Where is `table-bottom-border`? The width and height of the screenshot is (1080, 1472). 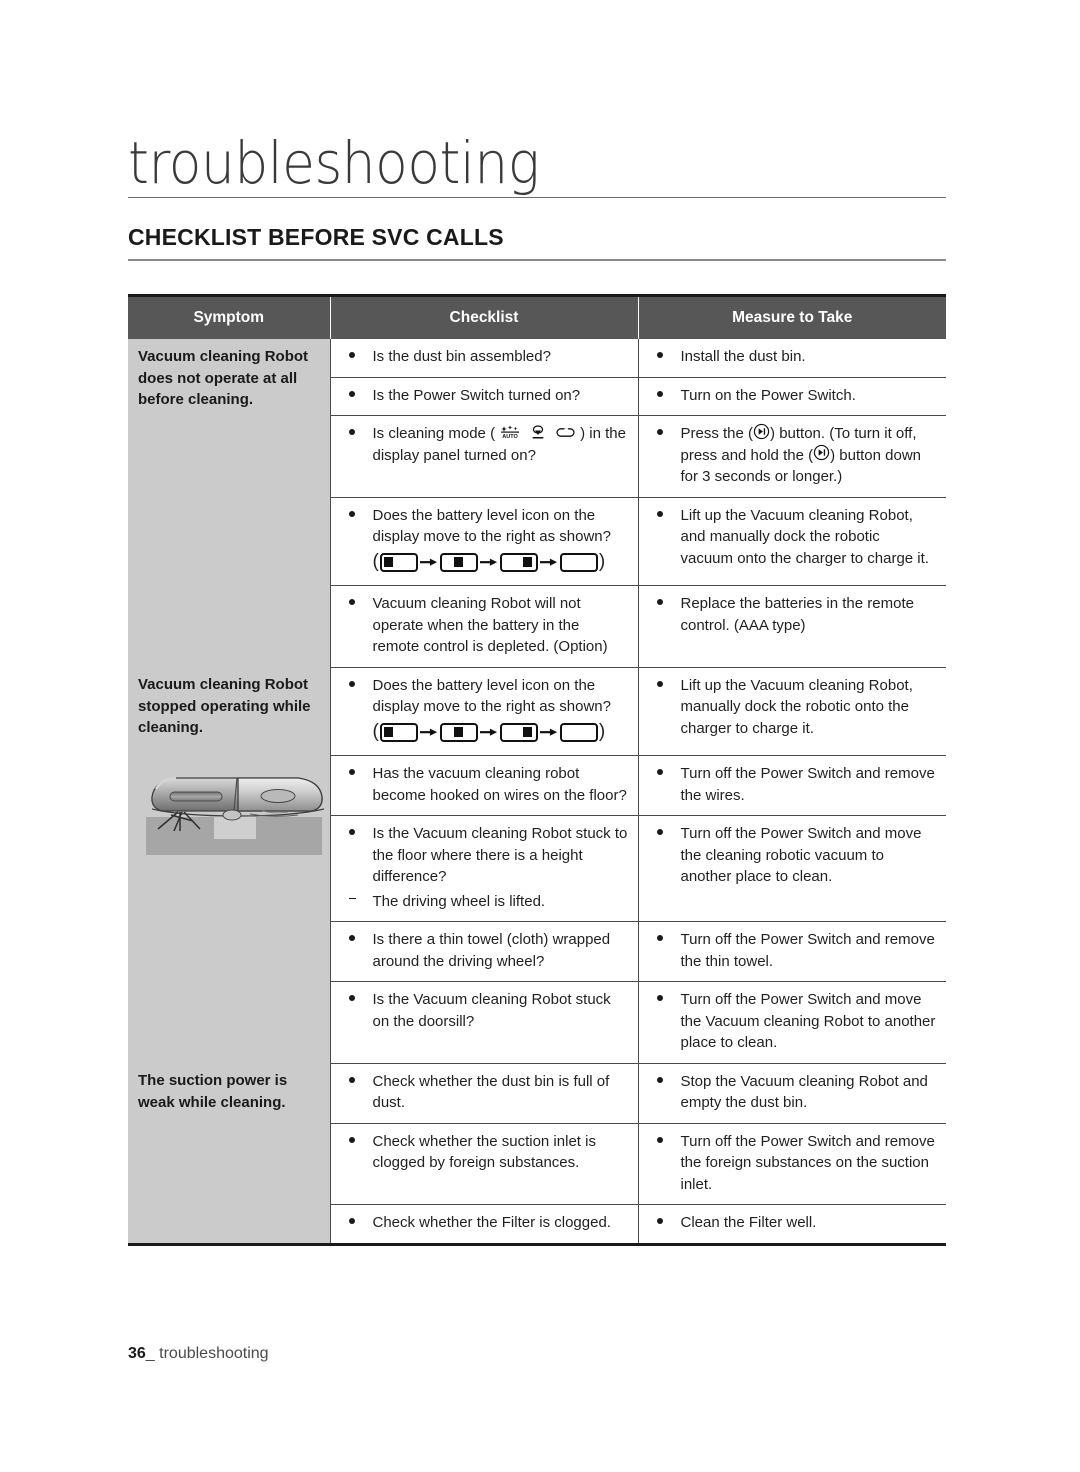
table-bottom-border is located at coordinates (537, 1244).